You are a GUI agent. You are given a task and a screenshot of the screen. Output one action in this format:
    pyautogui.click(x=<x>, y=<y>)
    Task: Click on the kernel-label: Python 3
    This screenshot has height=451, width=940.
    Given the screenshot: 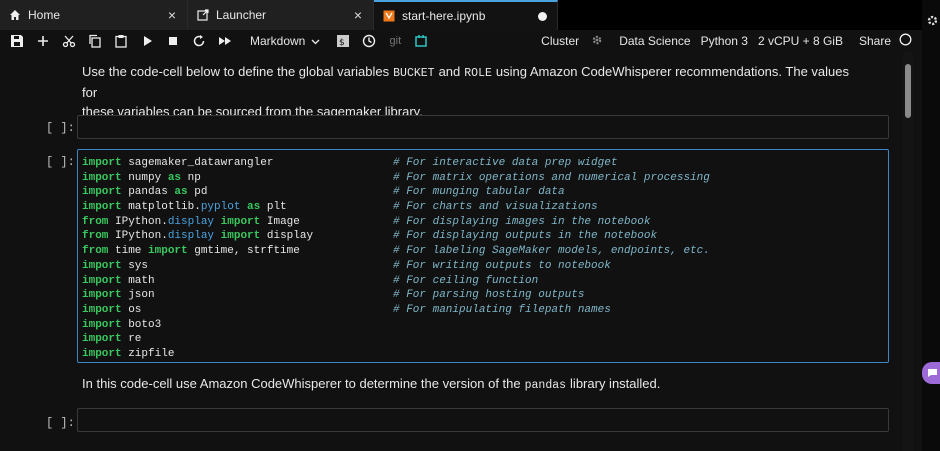 What is the action you would take?
    pyautogui.click(x=724, y=41)
    